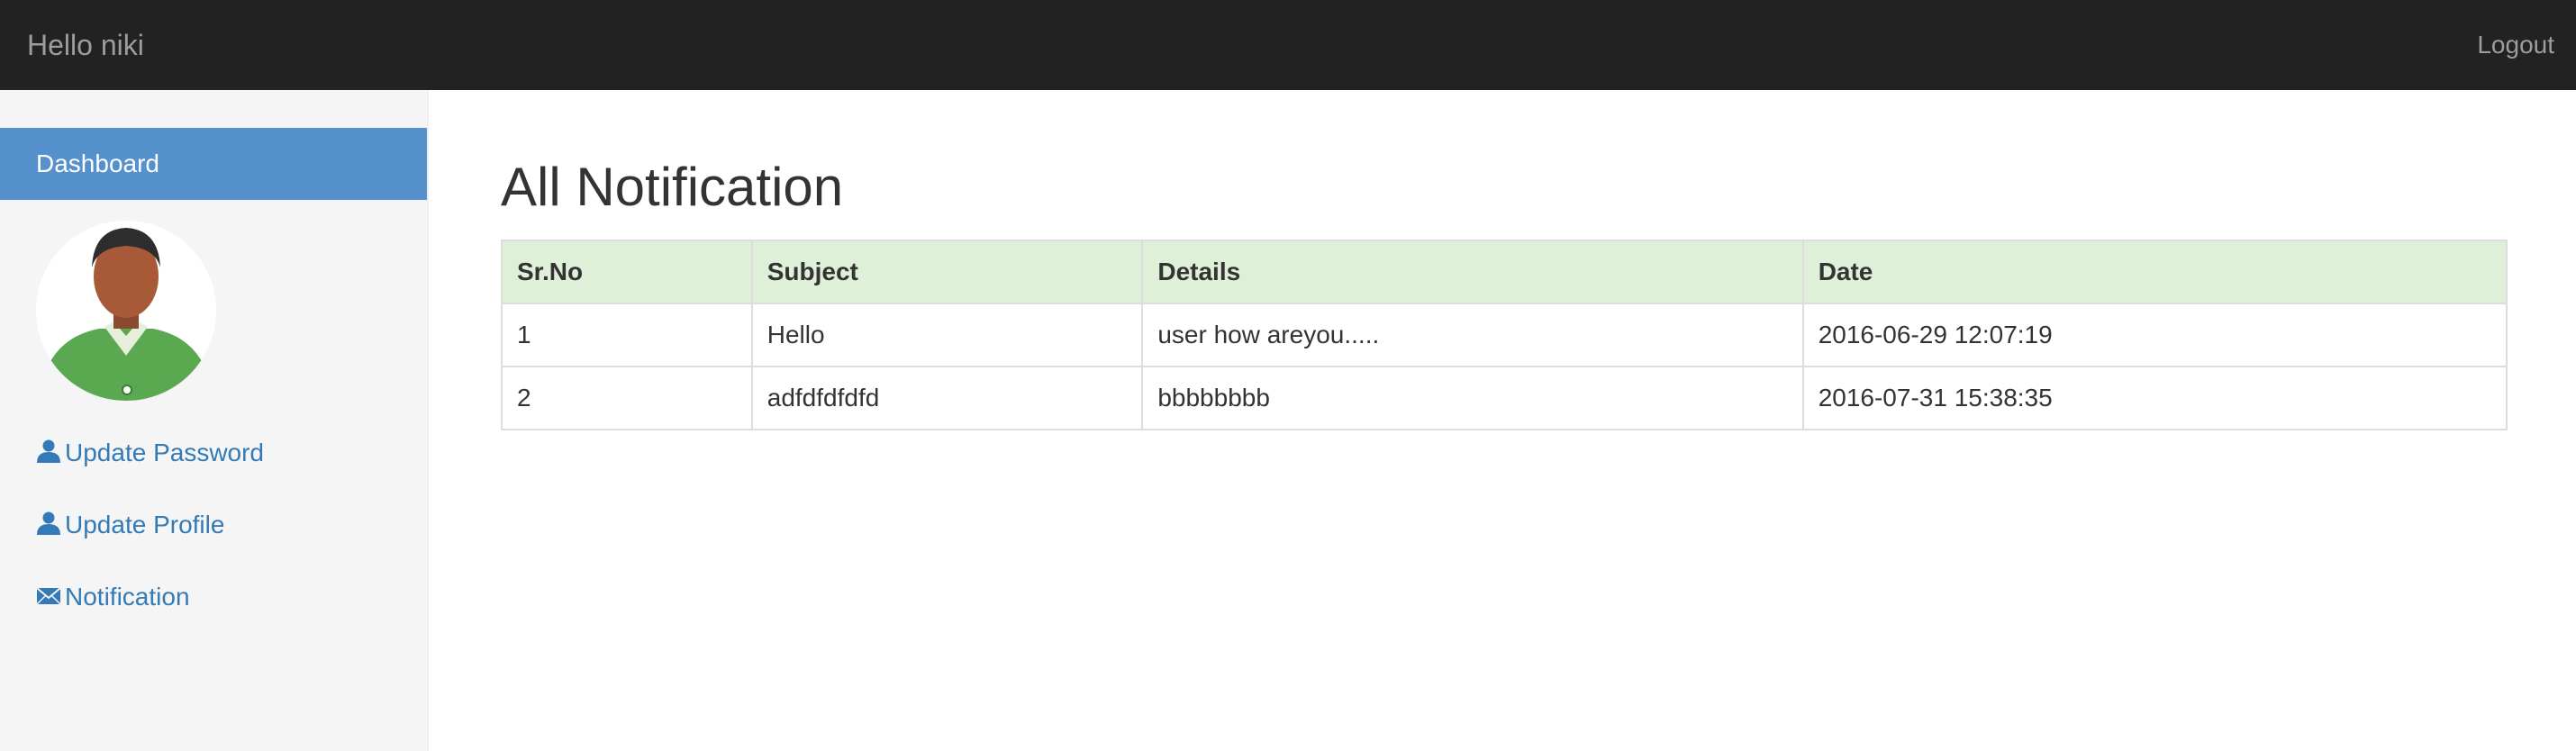  I want to click on envelope-icon, so click(48, 596).